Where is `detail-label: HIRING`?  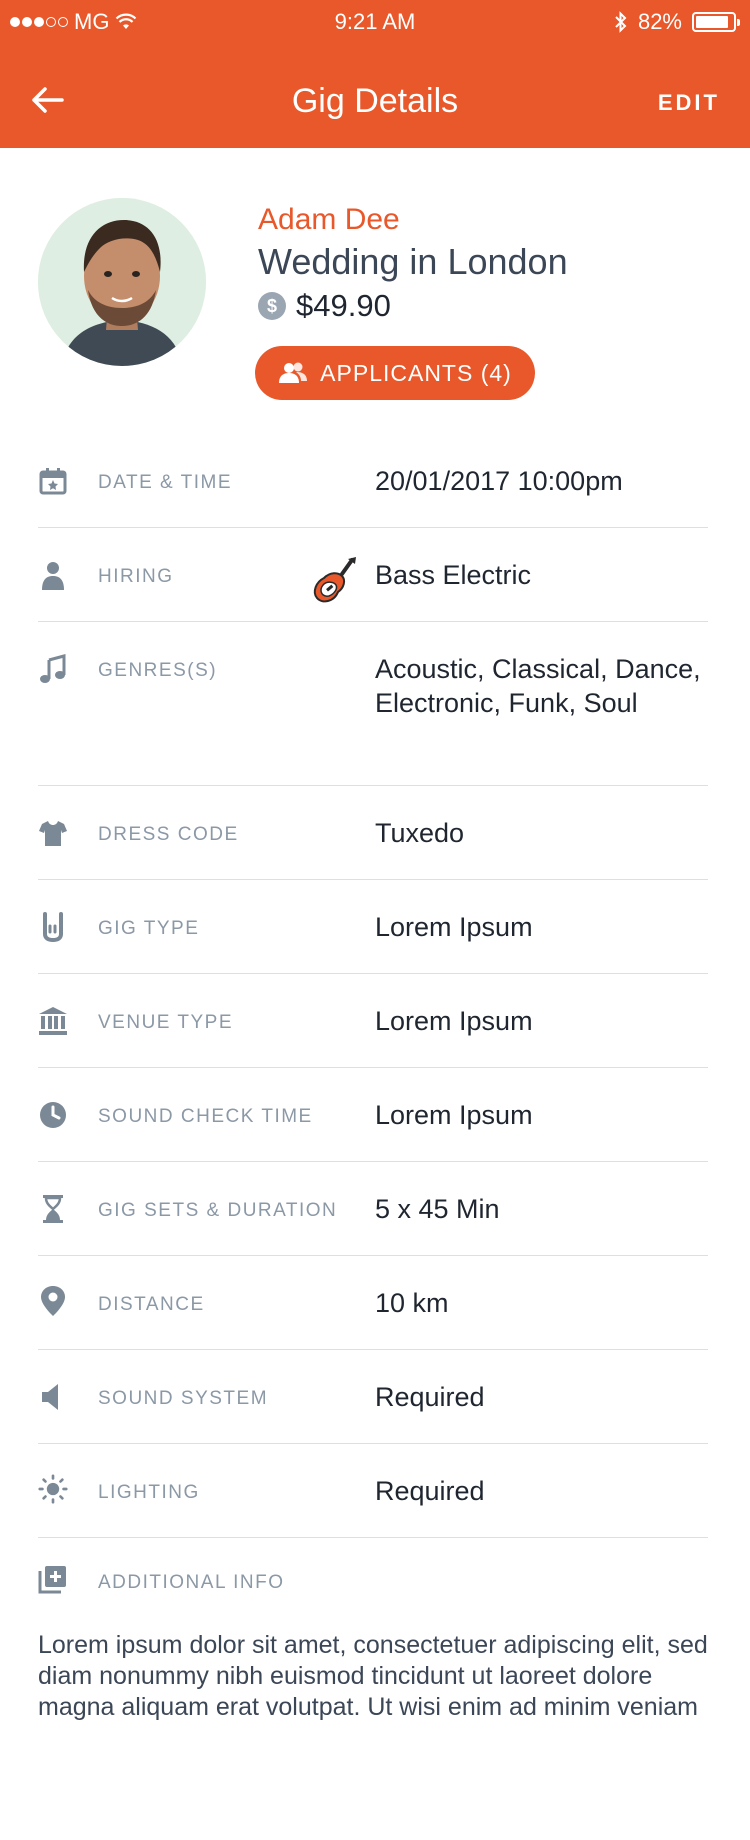
detail-label: HIRING is located at coordinates (136, 576).